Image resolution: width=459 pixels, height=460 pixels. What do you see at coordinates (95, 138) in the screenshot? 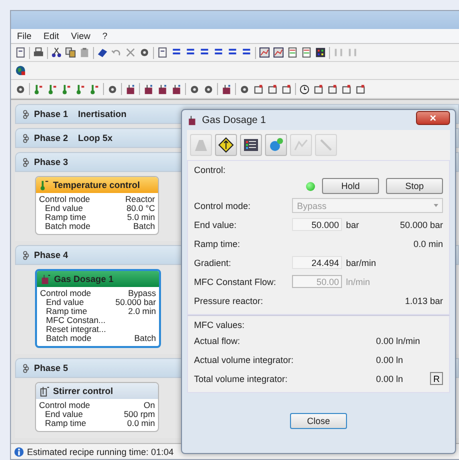
I see `phase-name: Loop 5x` at bounding box center [95, 138].